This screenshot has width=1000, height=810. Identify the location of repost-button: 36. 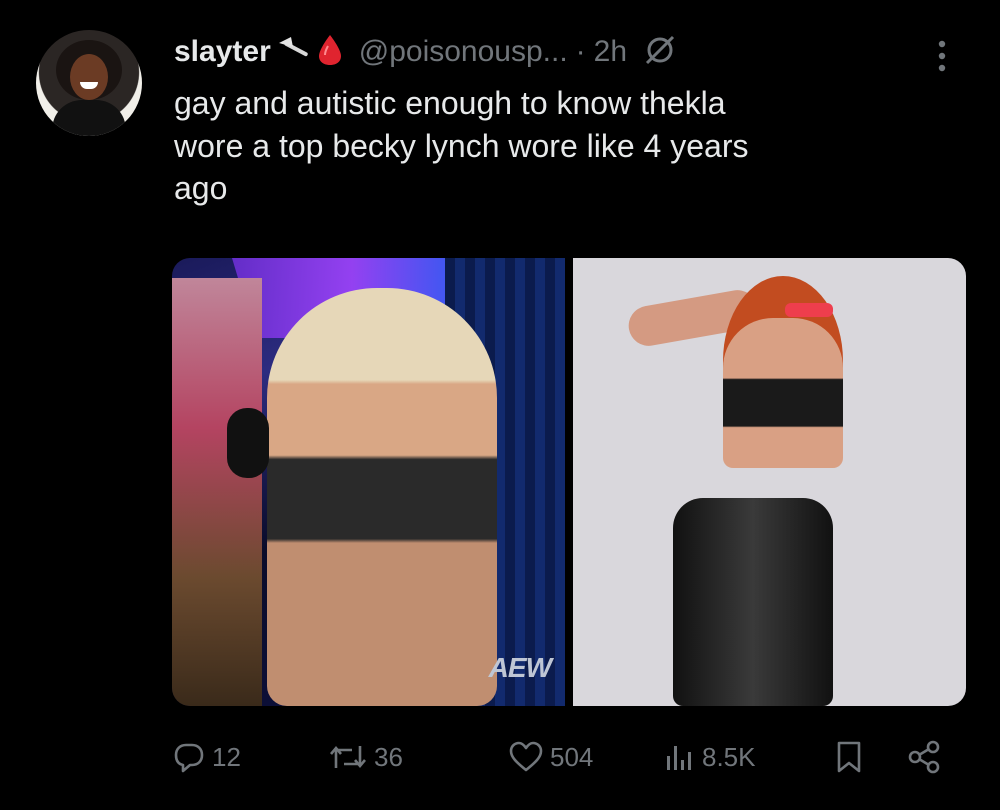
(365, 757).